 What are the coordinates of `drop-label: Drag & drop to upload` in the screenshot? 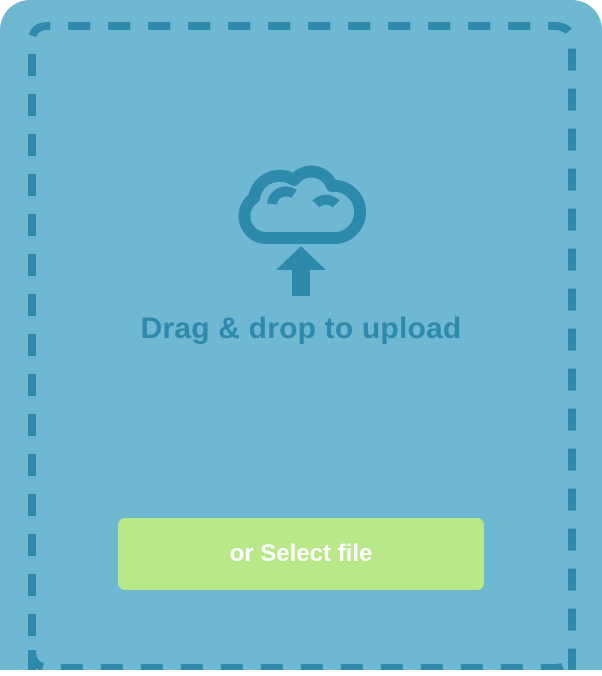 It's located at (301, 328).